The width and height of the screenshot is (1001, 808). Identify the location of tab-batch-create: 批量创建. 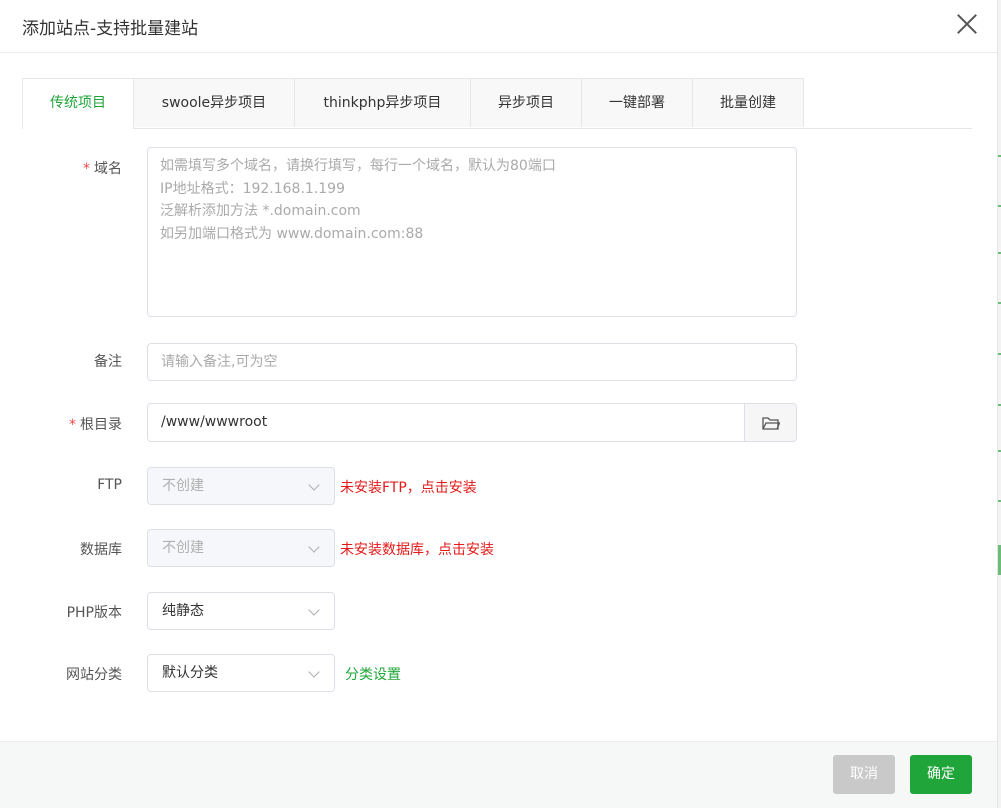
(748, 102).